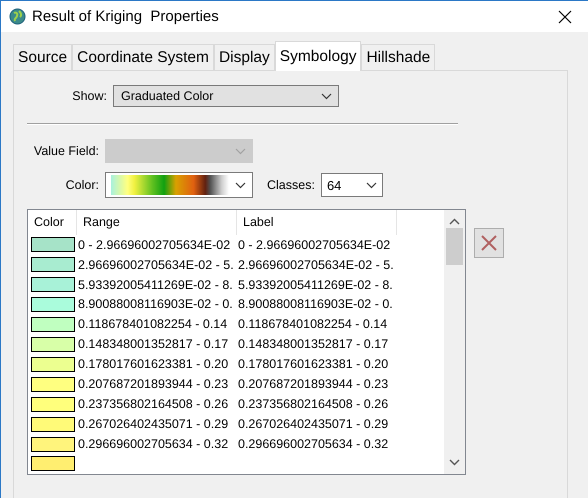 Image resolution: width=588 pixels, height=498 pixels. I want to click on chevron-up-icon, so click(454, 221).